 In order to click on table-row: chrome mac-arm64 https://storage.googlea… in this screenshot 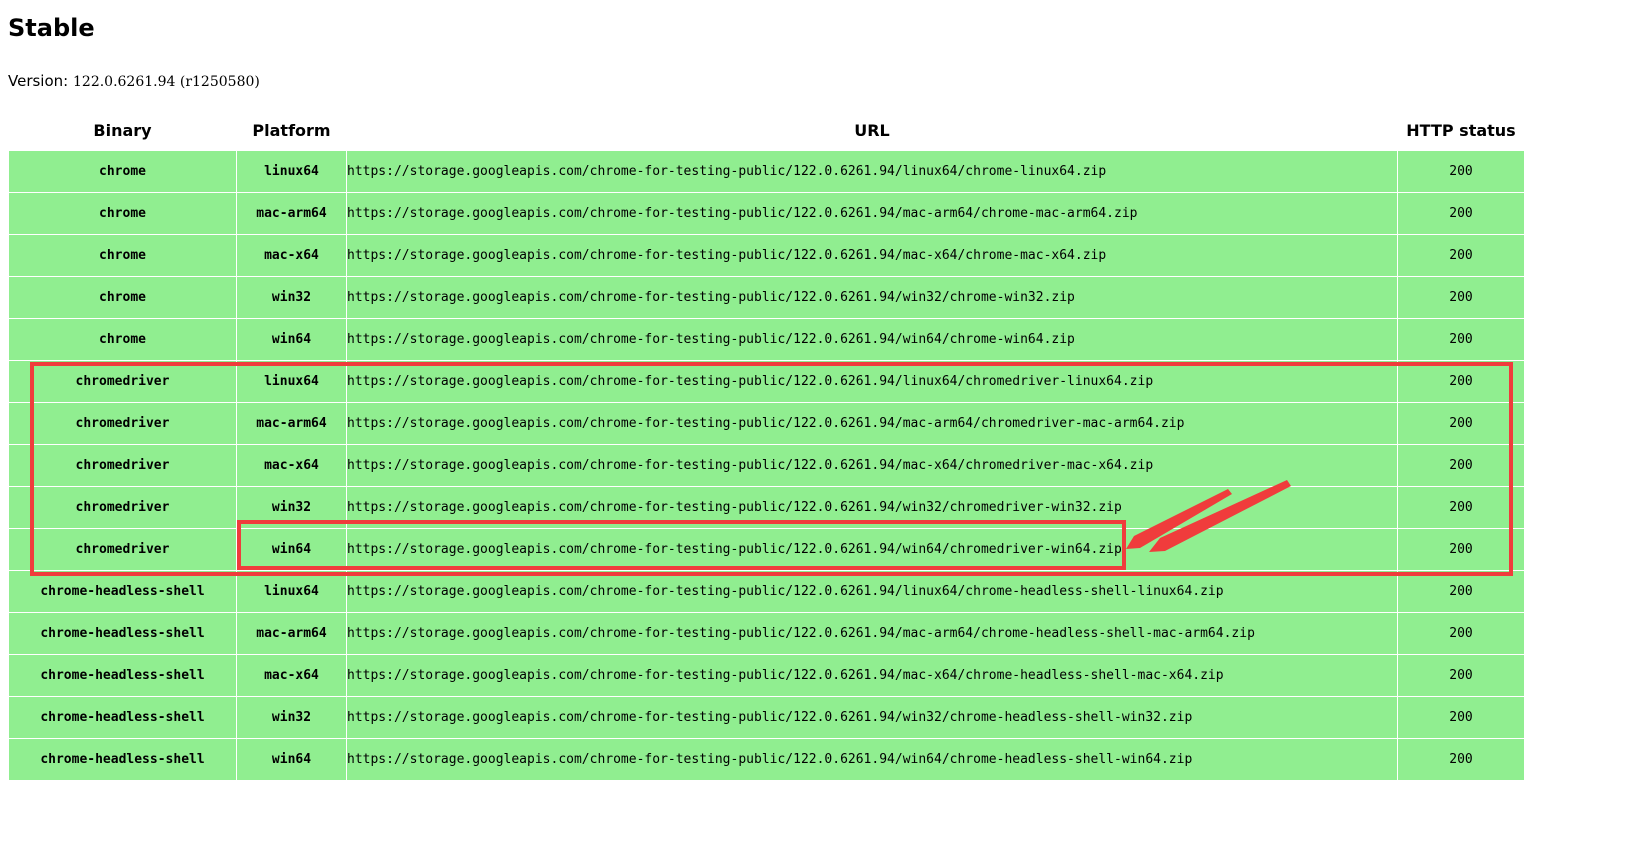, I will do `click(766, 213)`.